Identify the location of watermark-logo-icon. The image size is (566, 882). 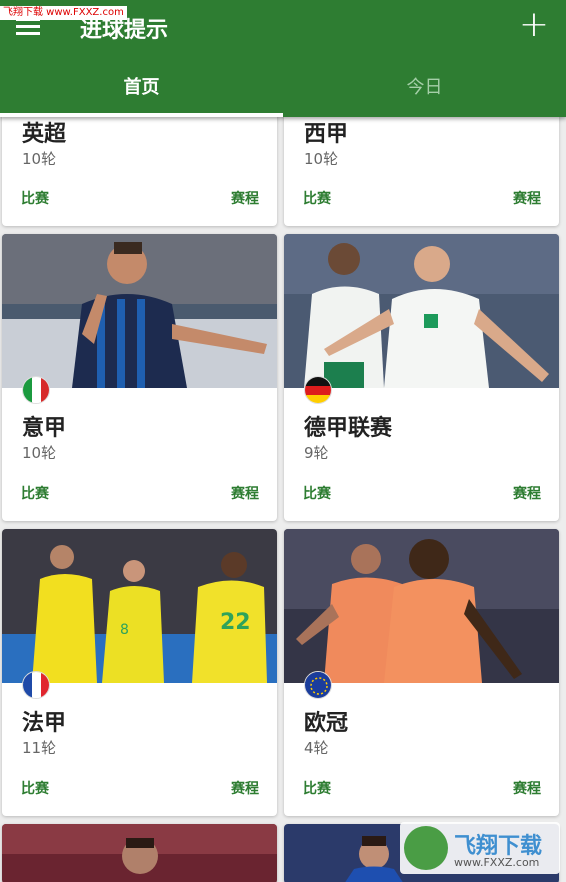
(426, 848).